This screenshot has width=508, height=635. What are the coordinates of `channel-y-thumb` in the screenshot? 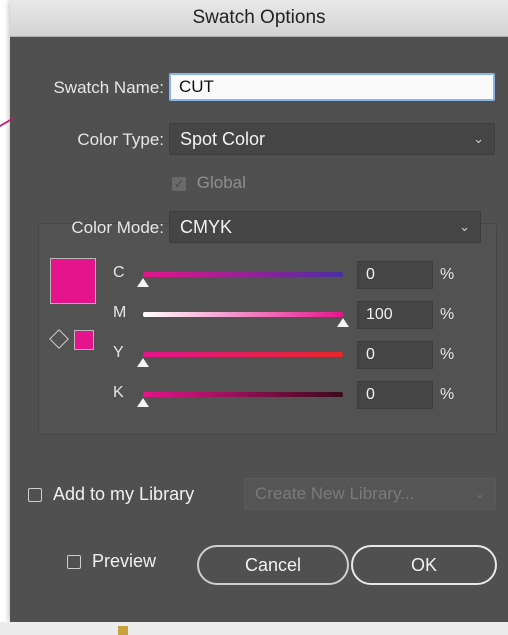 It's located at (143, 362).